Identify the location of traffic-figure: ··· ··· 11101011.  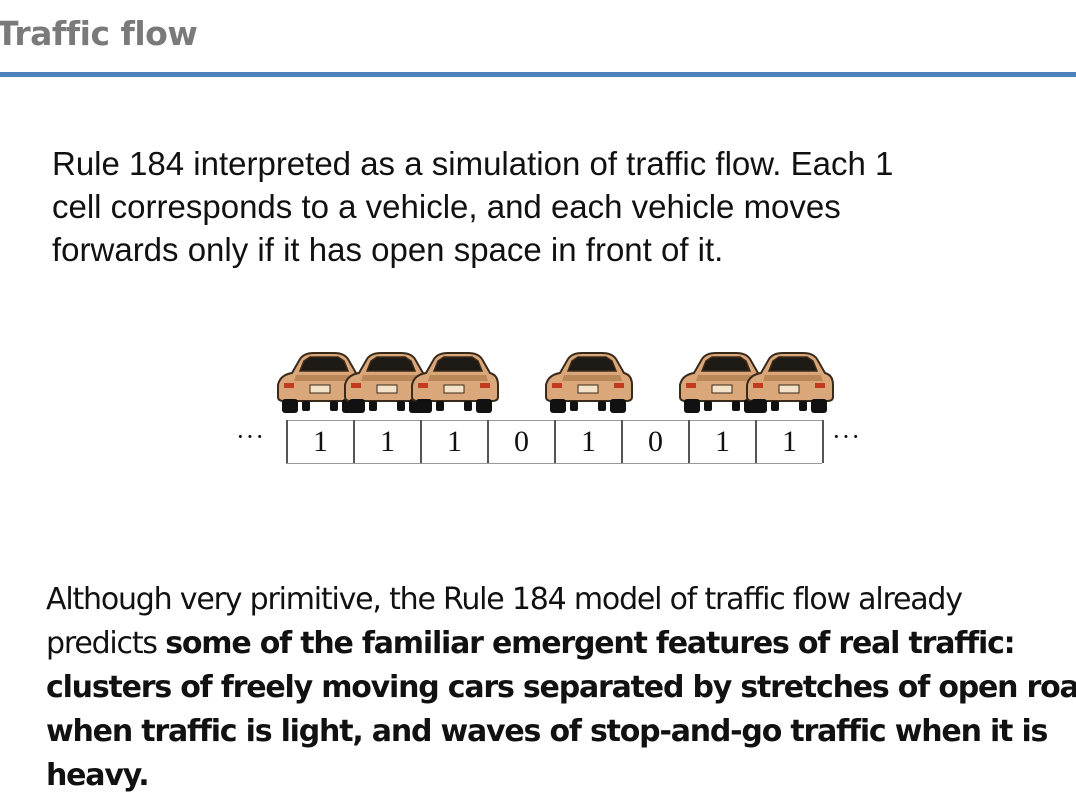
(550, 410).